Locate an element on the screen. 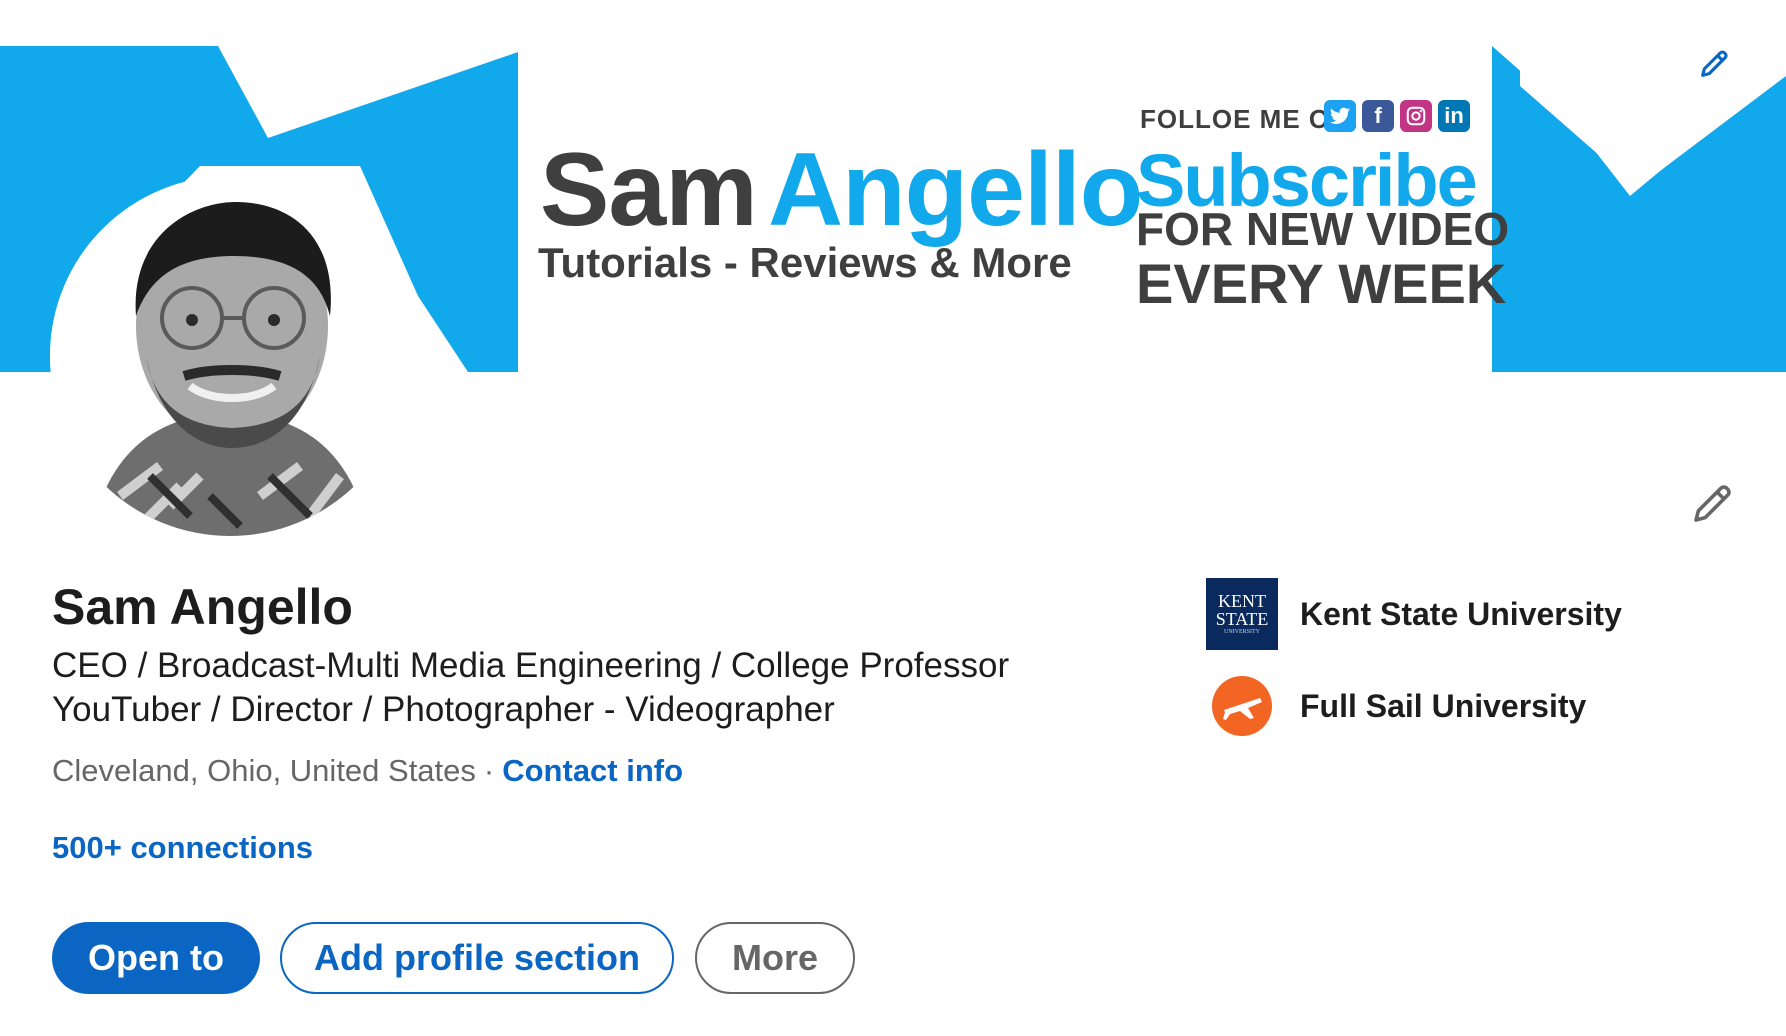 The height and width of the screenshot is (1036, 1786). education-item-full-sail: Full Sail University is located at coordinates (1396, 706).